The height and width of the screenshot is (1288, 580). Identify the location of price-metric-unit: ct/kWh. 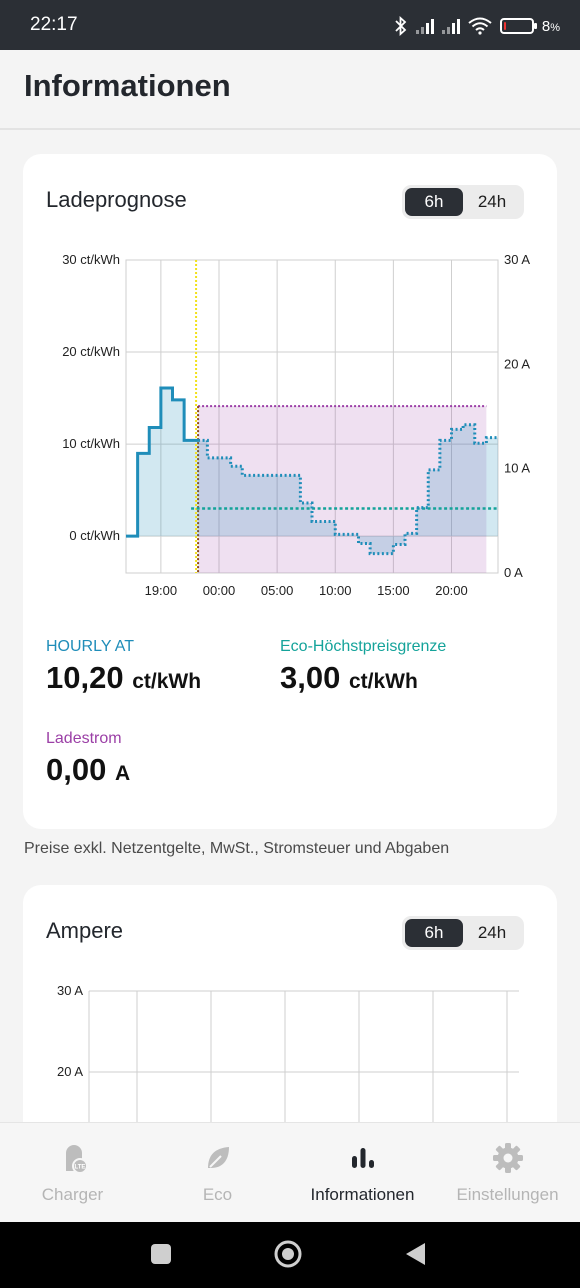
(167, 681).